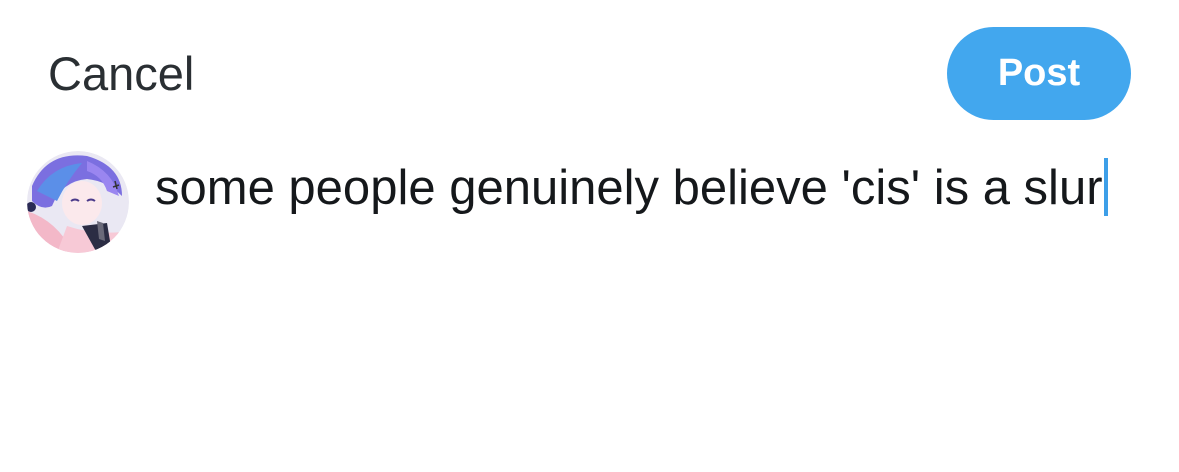 The image size is (1179, 472). I want to click on user-avatar-icon, so click(78, 202).